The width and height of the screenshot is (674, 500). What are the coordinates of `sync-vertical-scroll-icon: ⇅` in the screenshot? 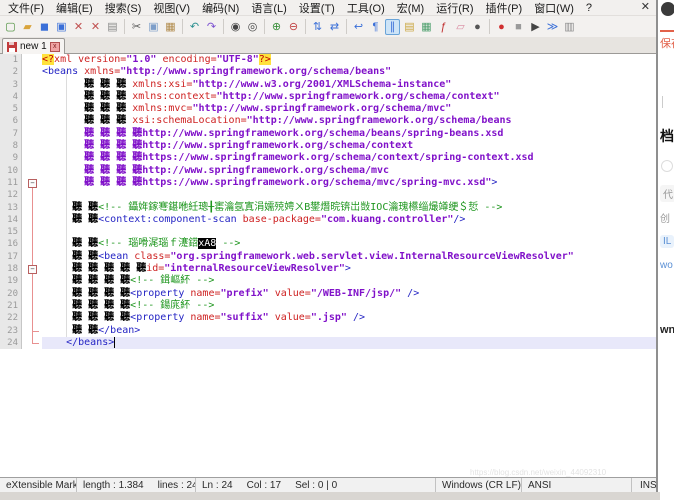 It's located at (317, 27).